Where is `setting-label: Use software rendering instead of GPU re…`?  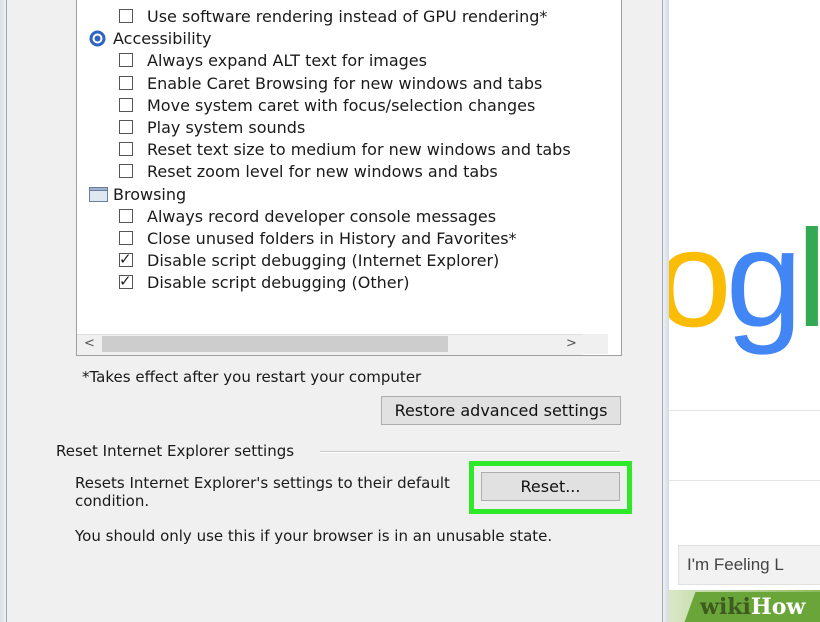
setting-label: Use software rendering instead of GPU re… is located at coordinates (347, 16).